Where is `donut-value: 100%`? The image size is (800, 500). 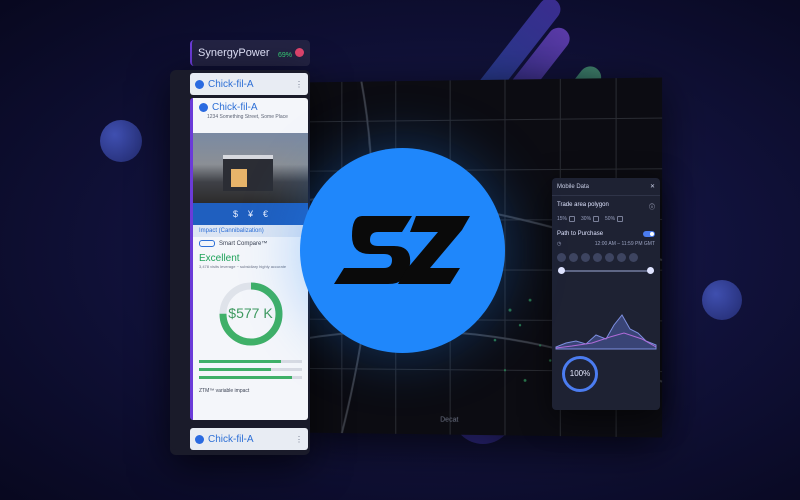
donut-value: 100% is located at coordinates (580, 373).